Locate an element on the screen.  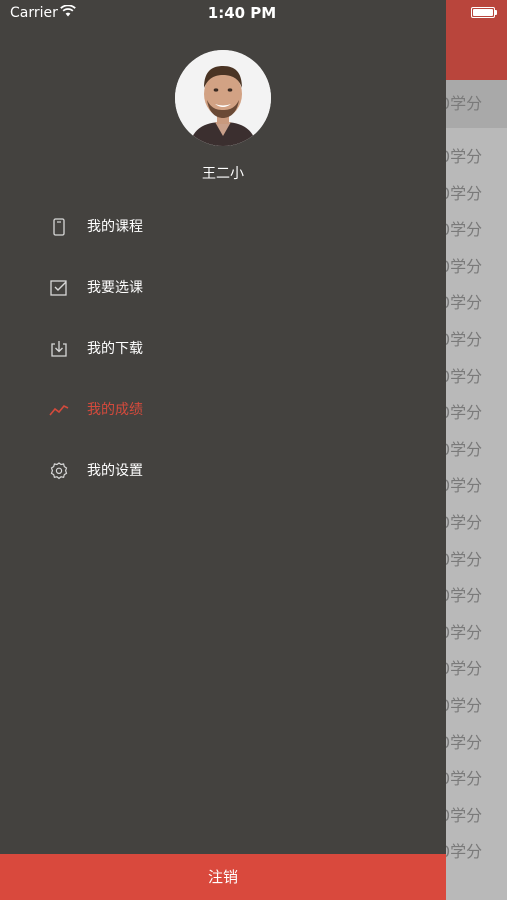
logout-button: 注销 is located at coordinates (223, 877).